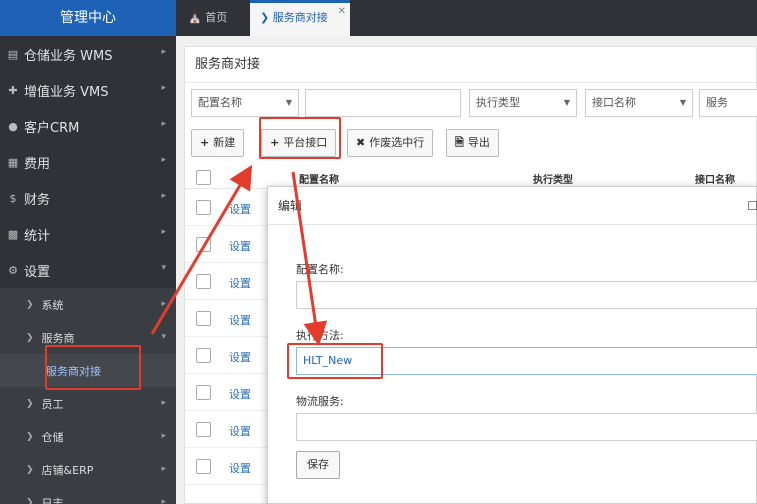 This screenshot has width=757, height=504. Describe the element at coordinates (318, 465) in the screenshot. I see `save-button: 保存` at that location.